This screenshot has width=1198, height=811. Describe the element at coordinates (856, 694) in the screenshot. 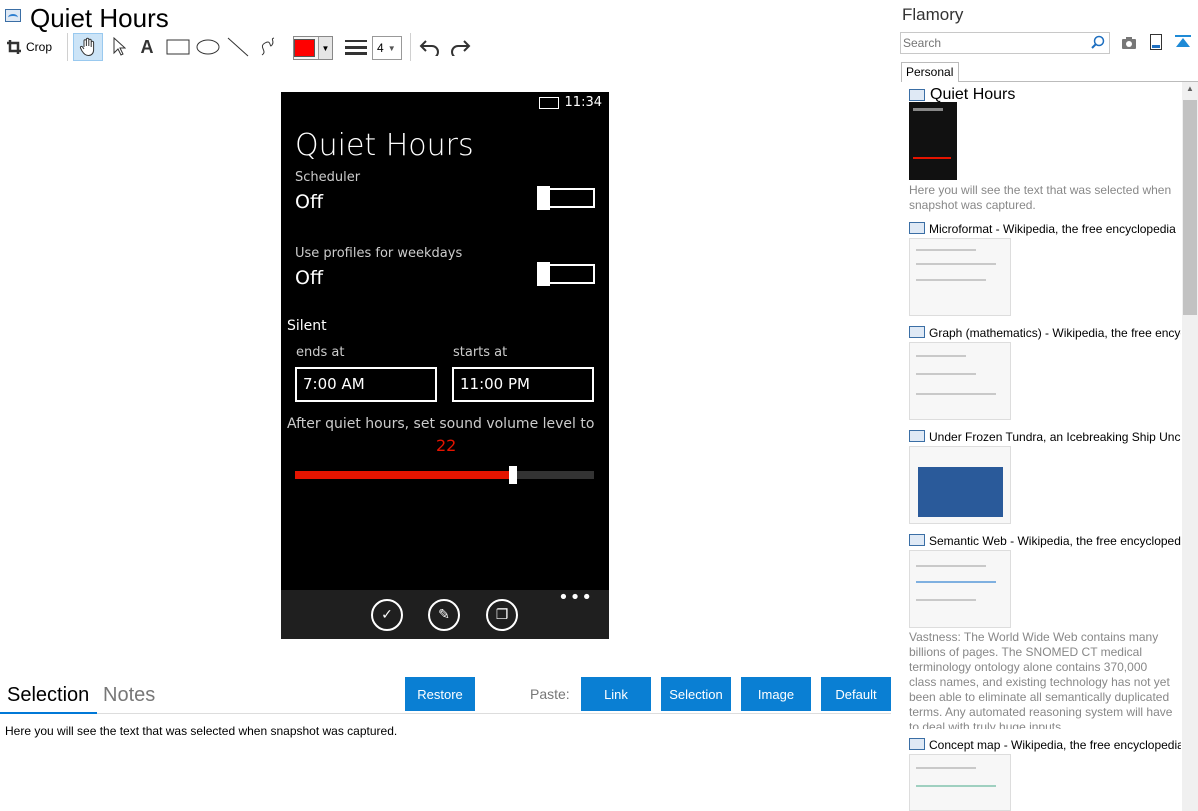

I see `paste-default-button: Default` at that location.